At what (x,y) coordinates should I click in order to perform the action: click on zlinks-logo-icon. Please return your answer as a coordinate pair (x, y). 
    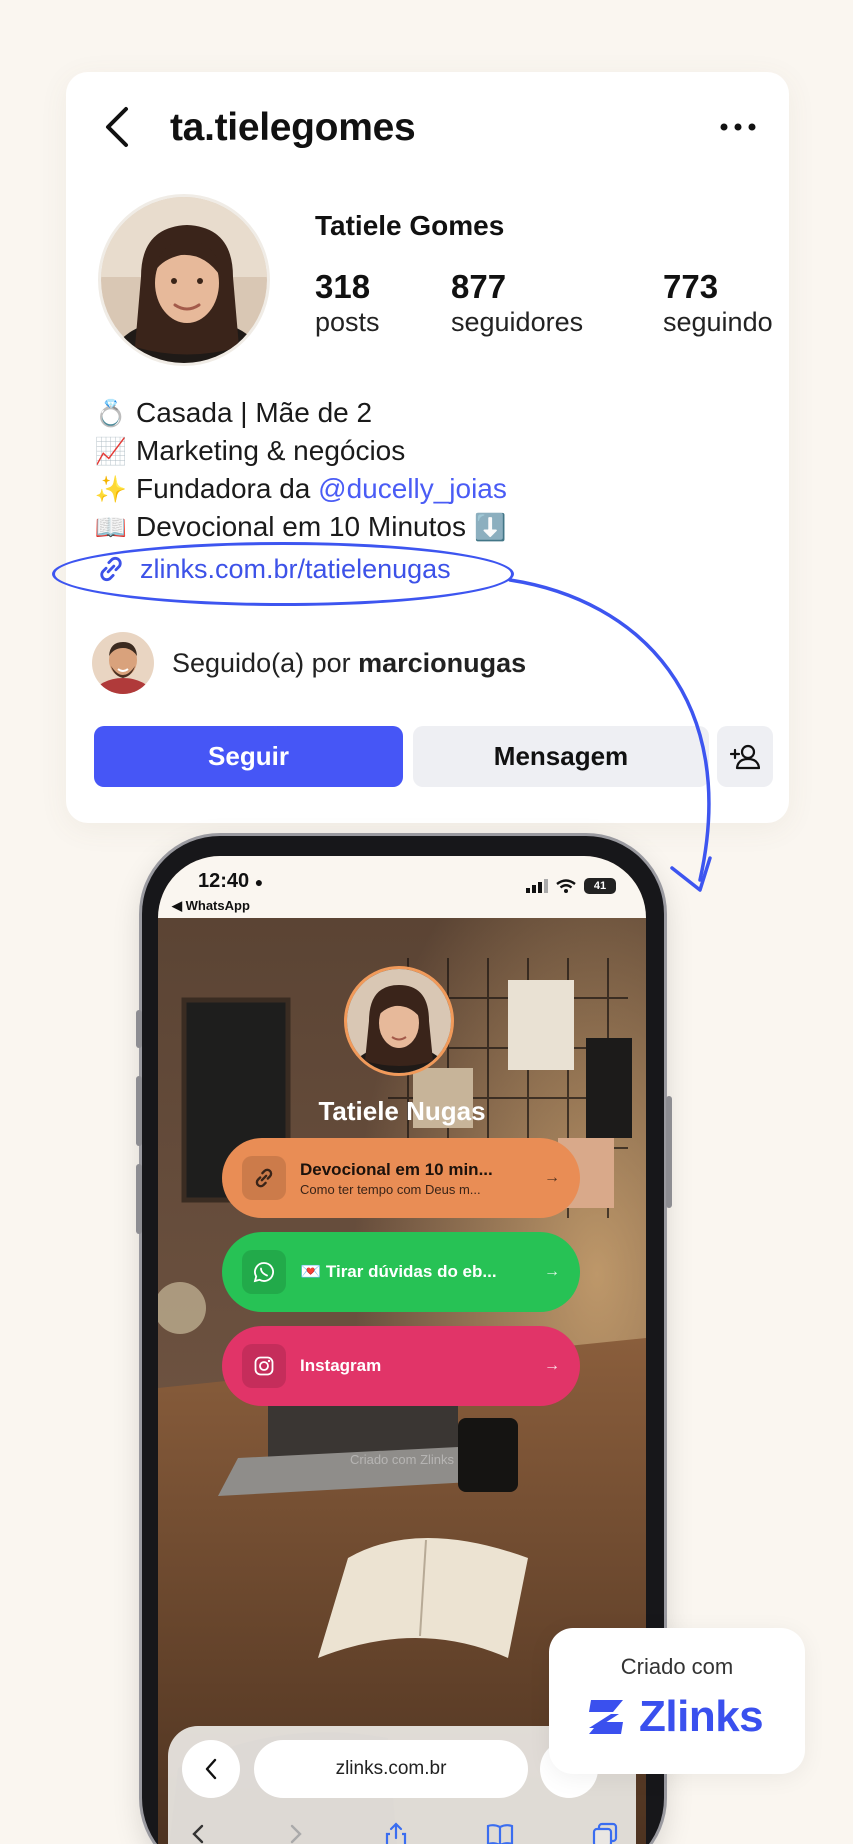
    Looking at the image, I should click on (606, 1717).